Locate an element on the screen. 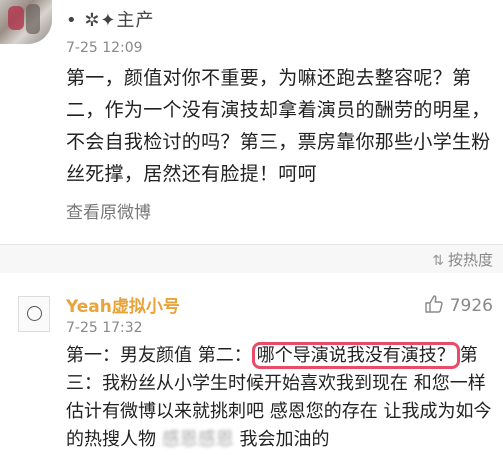  comment-time: 7-25 12:09 is located at coordinates (104, 48).